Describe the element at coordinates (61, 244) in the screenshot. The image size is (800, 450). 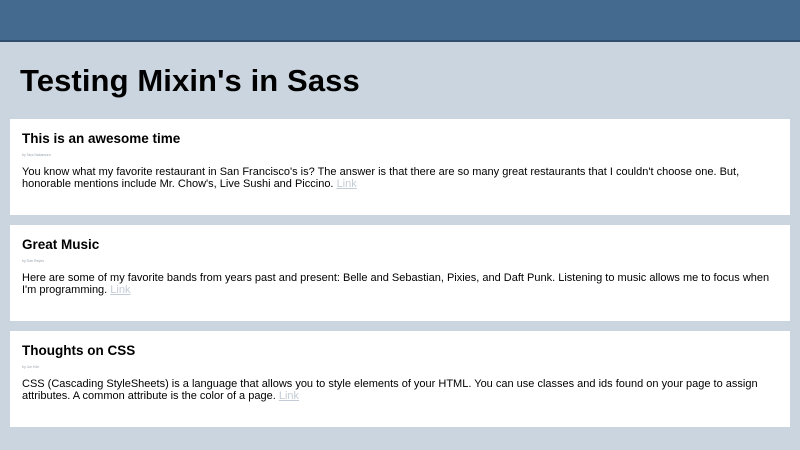
I see `post-title: Great Music` at that location.